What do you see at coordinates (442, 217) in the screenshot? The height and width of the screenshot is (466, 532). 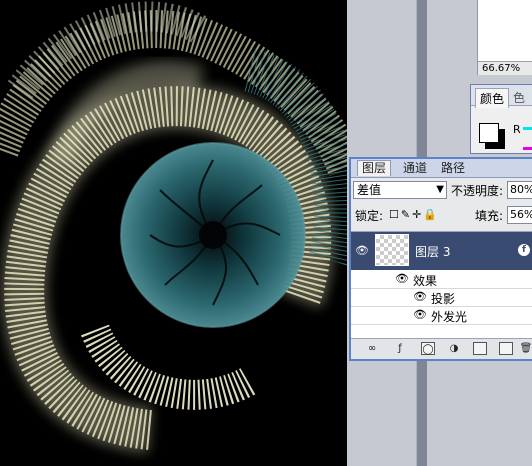 I see `lock-fill-row: 锁定: ☐✎✛🔒 填充: 56%` at bounding box center [442, 217].